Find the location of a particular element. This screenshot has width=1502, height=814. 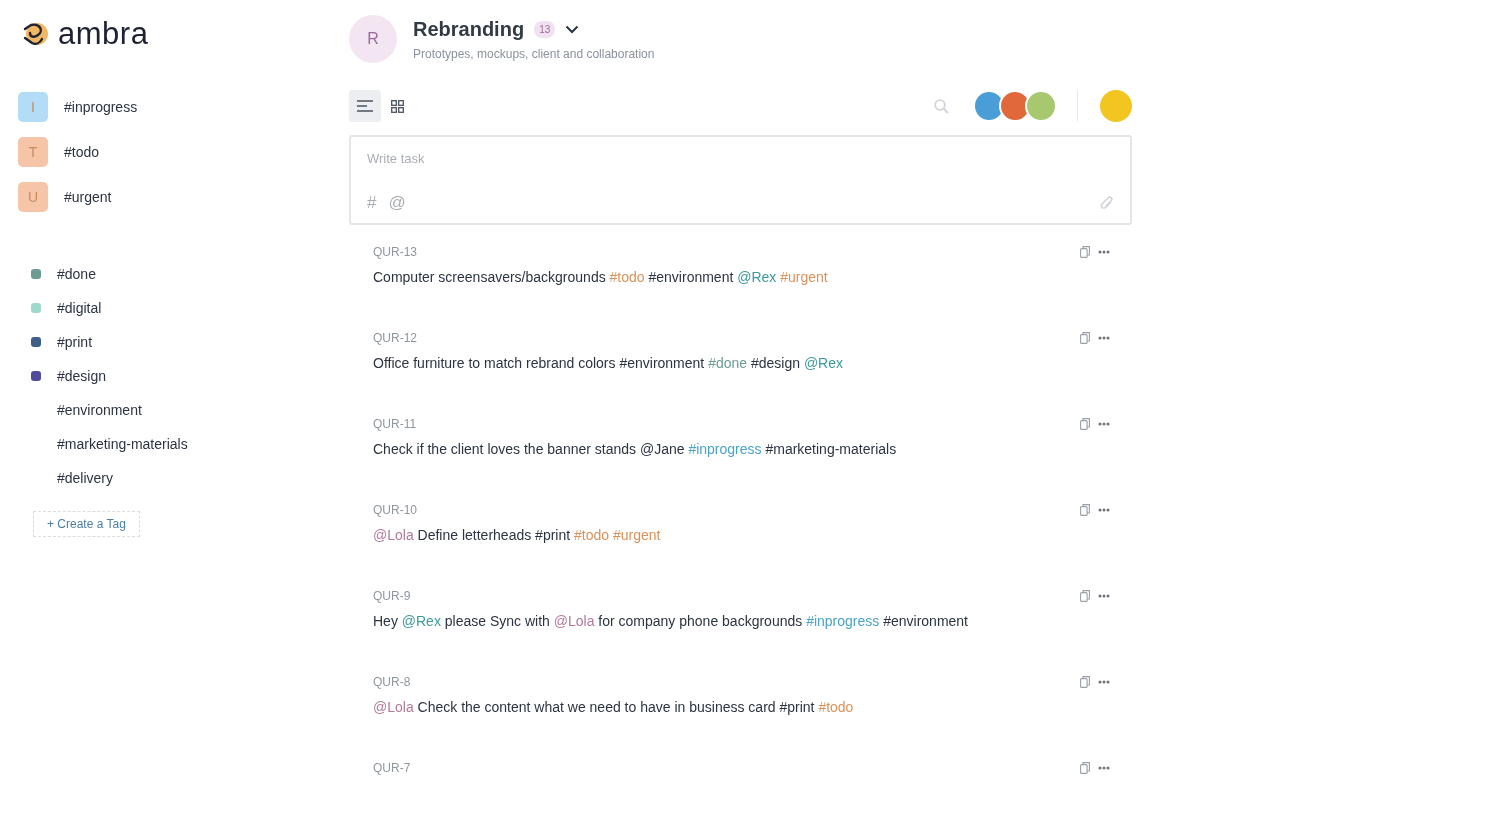

task-text: Hey @Rex please Sync with @Lola for company phone backgrounds #inprogress #environment is located at coordinates (741, 621).